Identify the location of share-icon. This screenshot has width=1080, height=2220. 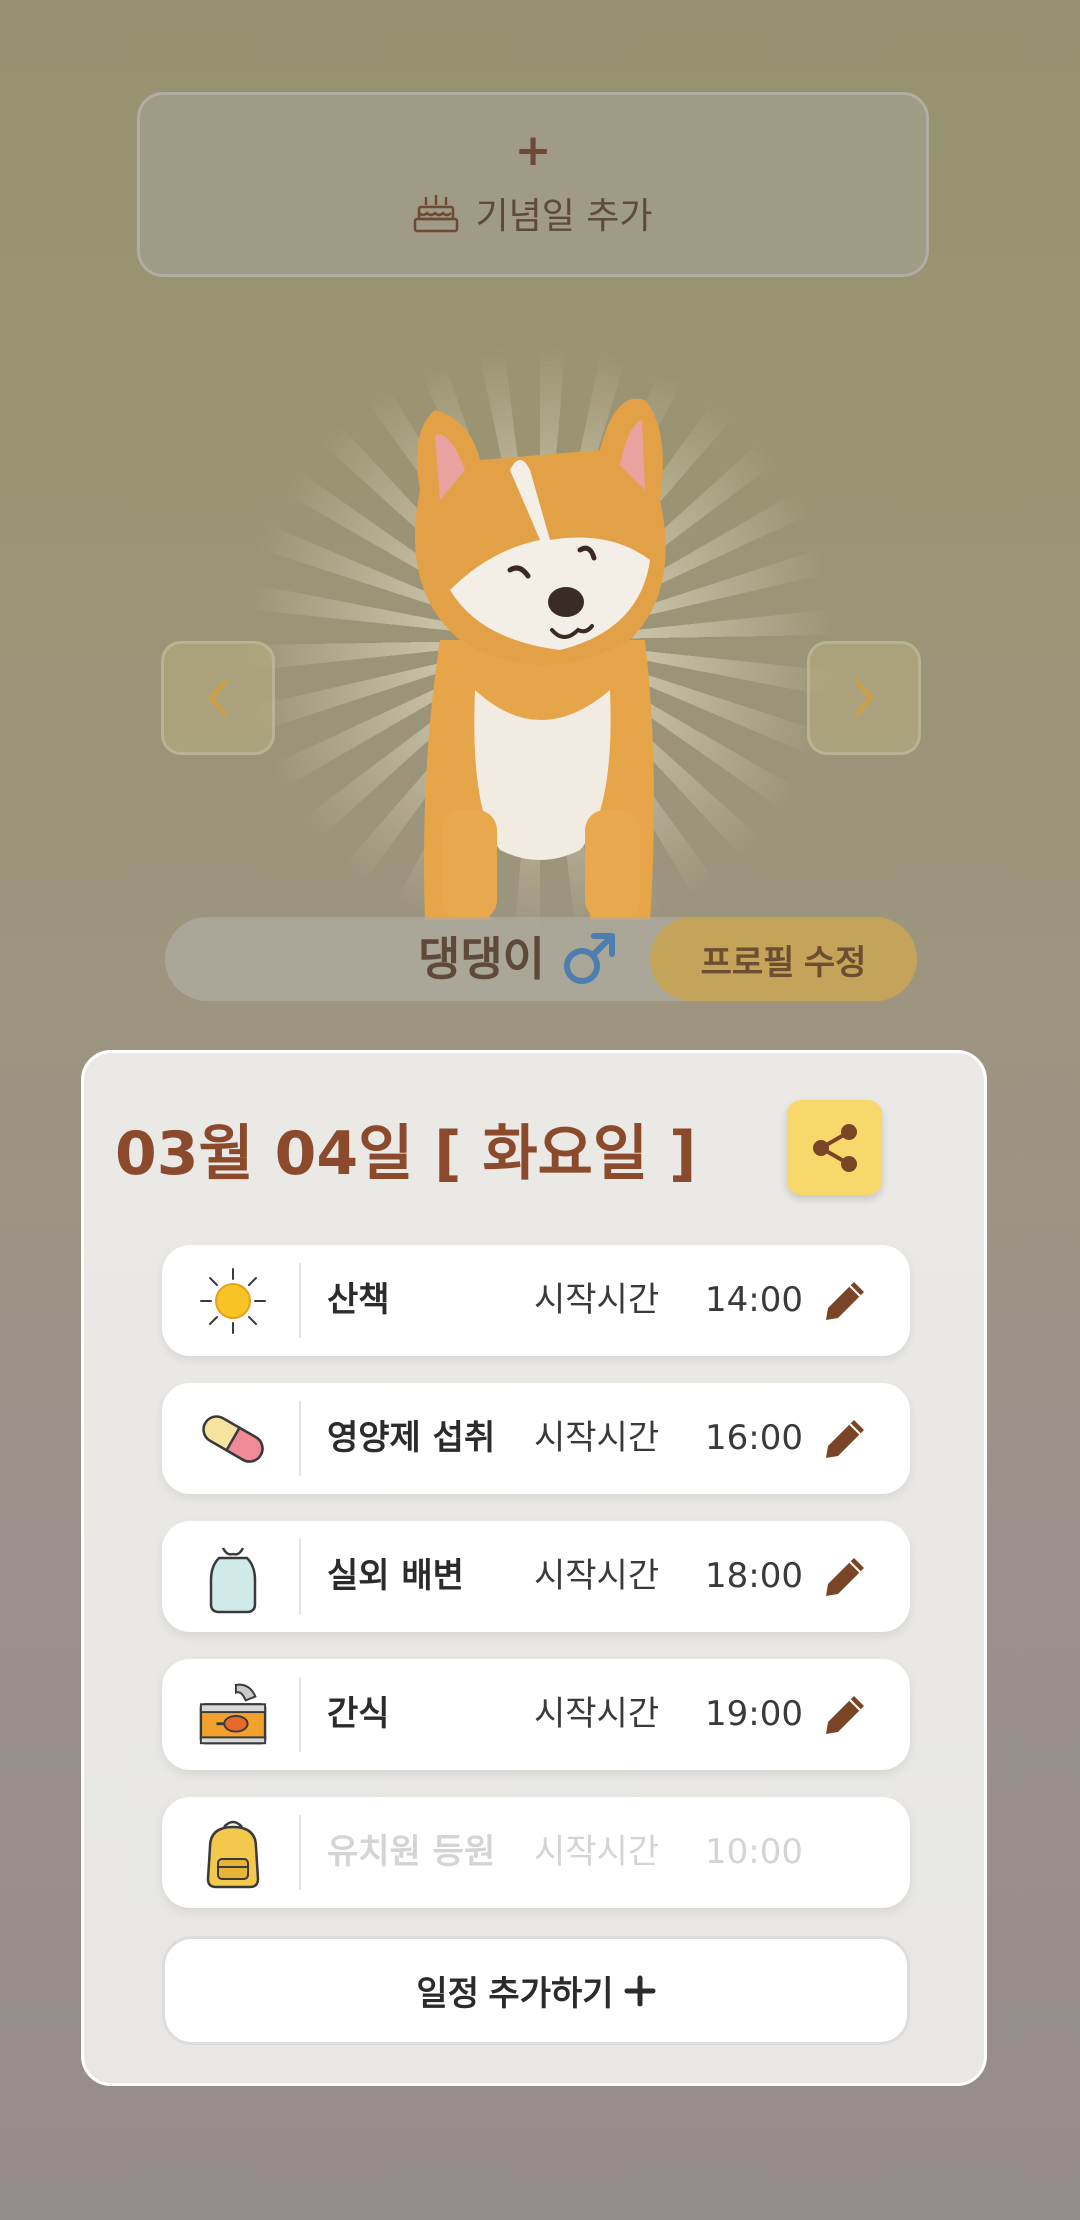
(834, 1147).